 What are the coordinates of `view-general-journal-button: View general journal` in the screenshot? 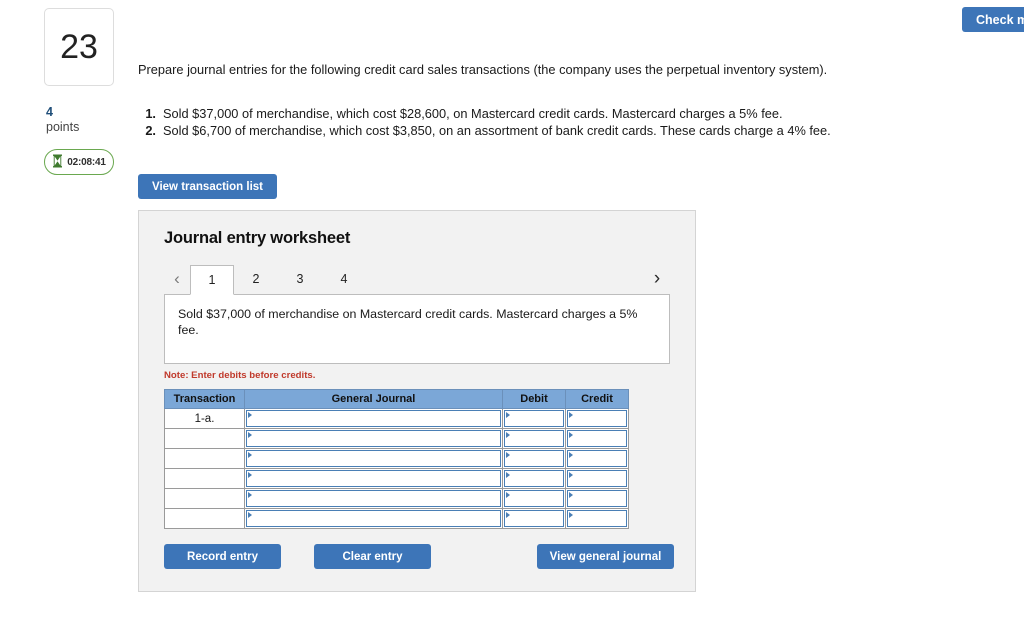 It's located at (605, 556).